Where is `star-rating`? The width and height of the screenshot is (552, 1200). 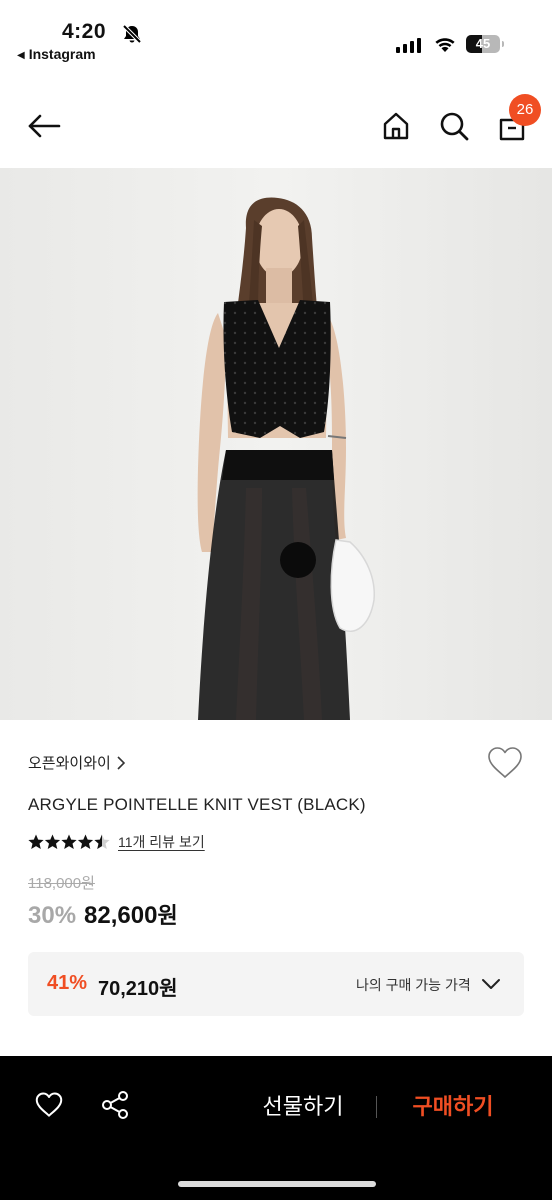
star-rating is located at coordinates (69, 842).